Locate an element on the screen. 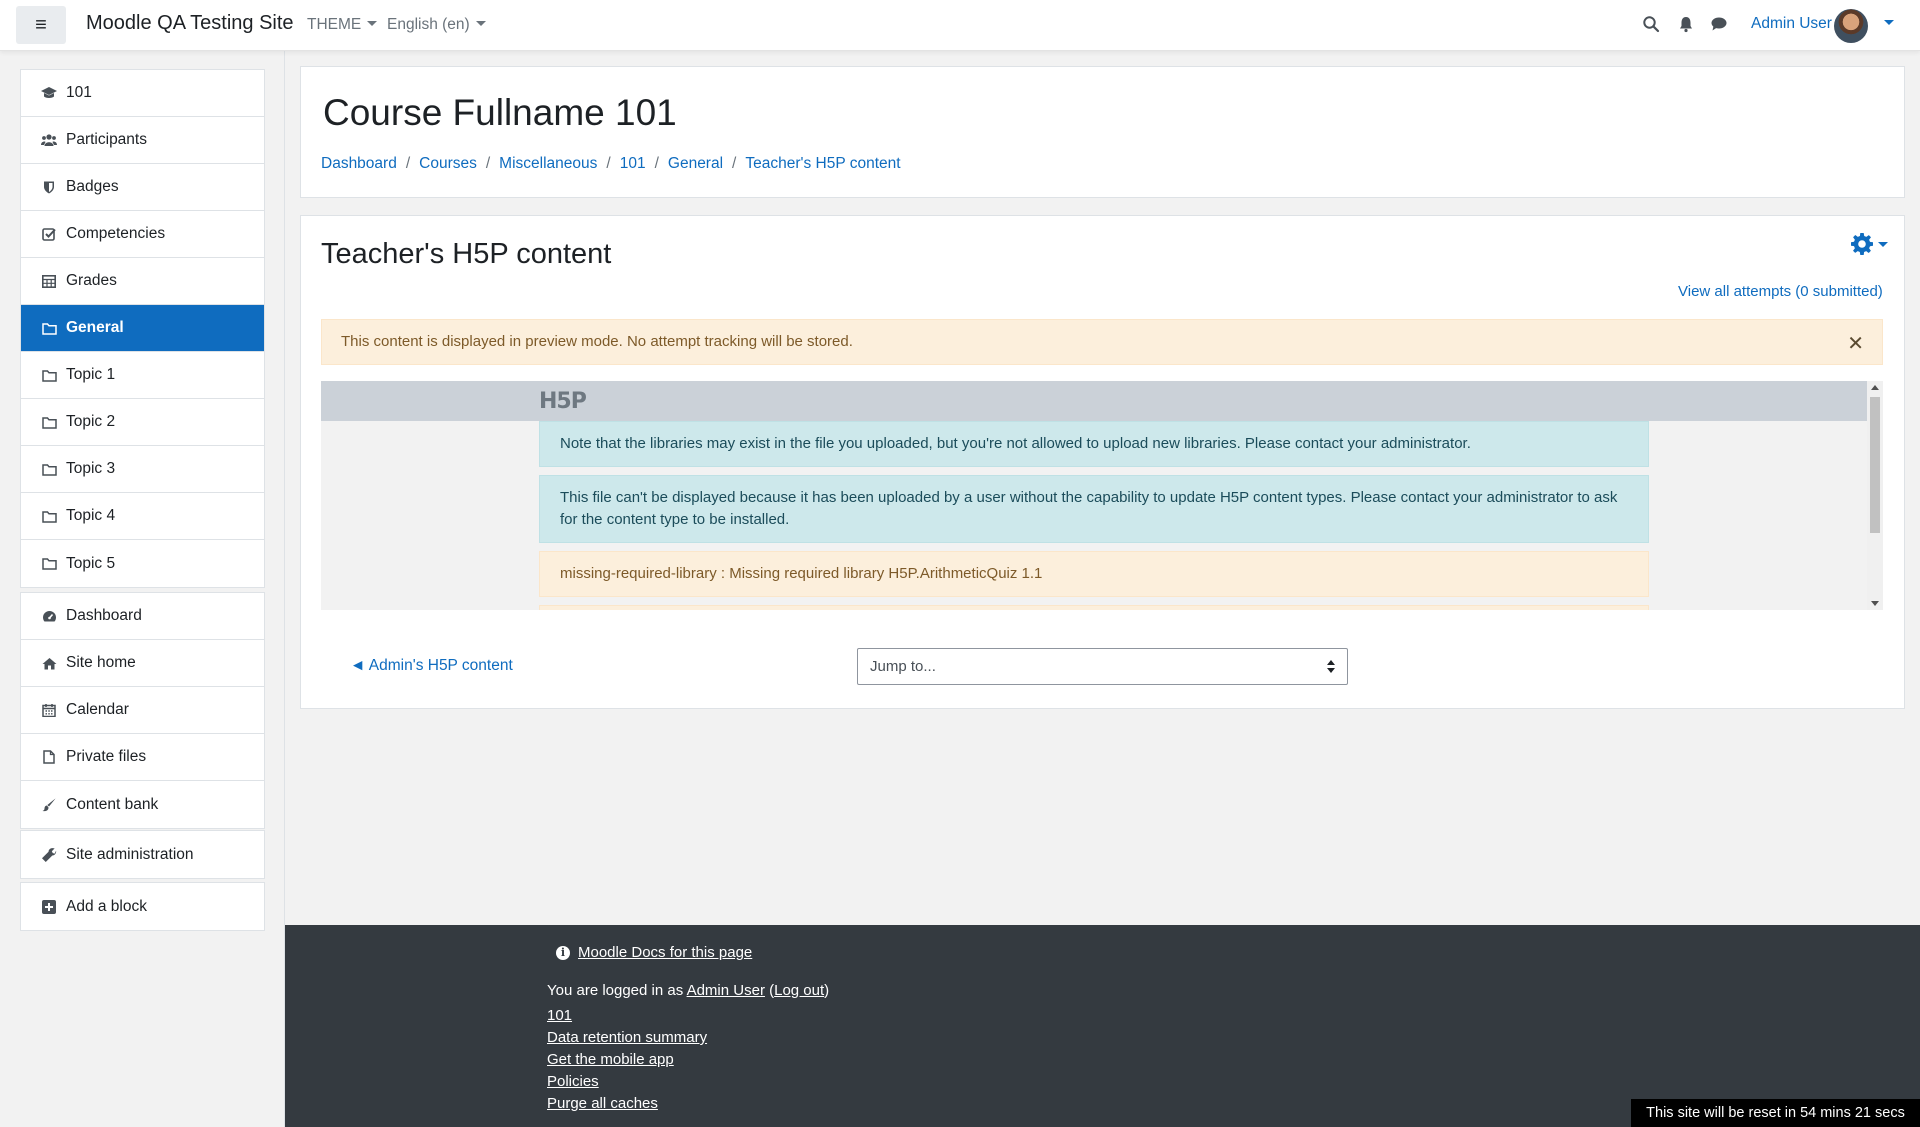 This screenshot has height=1127, width=1920. sidebar-item-label: Site administration is located at coordinates (130, 854).